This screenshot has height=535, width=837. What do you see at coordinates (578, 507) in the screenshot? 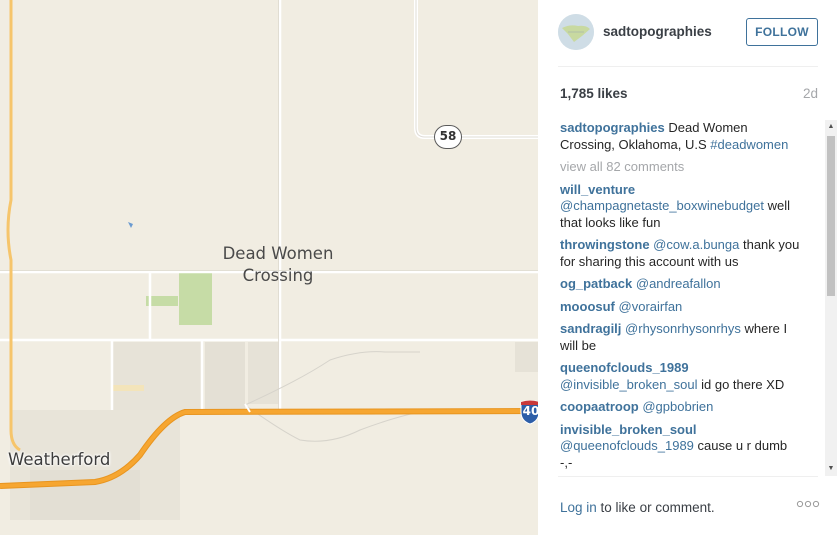
I see `login-link: Log in` at bounding box center [578, 507].